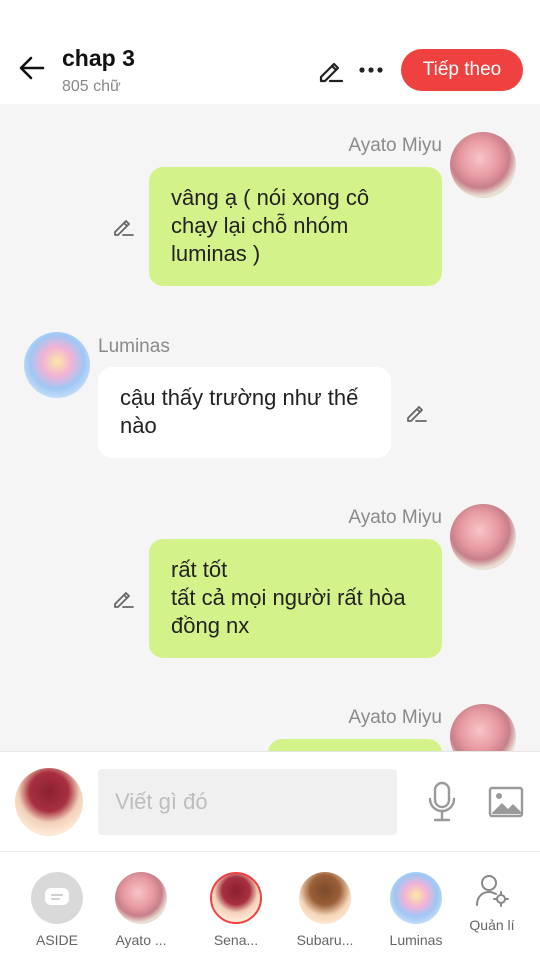 This screenshot has height=960, width=540. Describe the element at coordinates (91, 86) in the screenshot. I see `word-count: 805 chữ` at that location.